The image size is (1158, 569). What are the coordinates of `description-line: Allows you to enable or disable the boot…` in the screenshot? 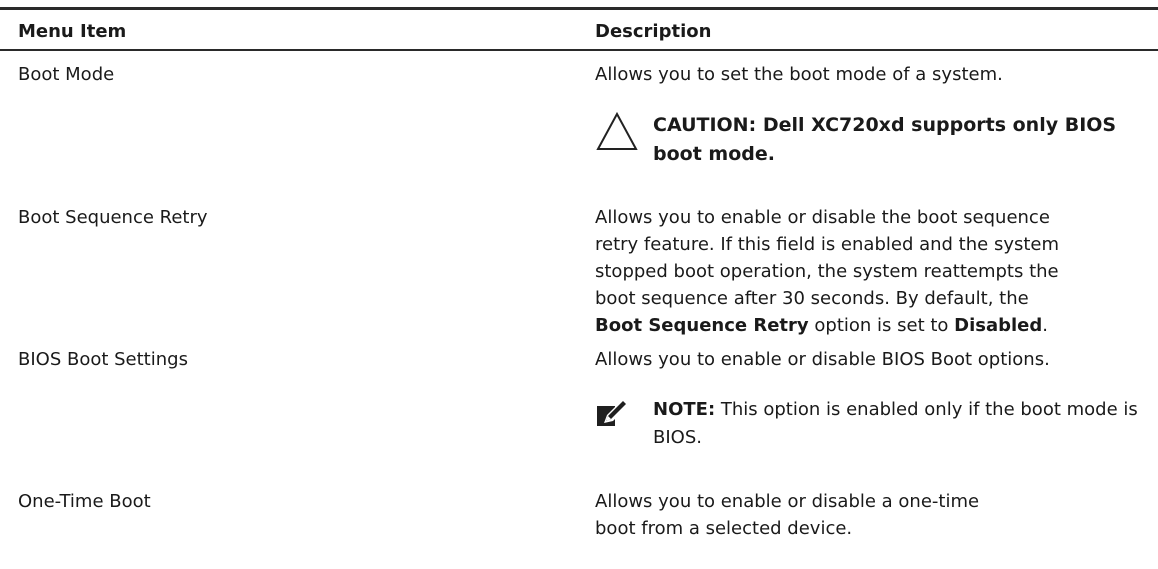 It's located at (822, 217).